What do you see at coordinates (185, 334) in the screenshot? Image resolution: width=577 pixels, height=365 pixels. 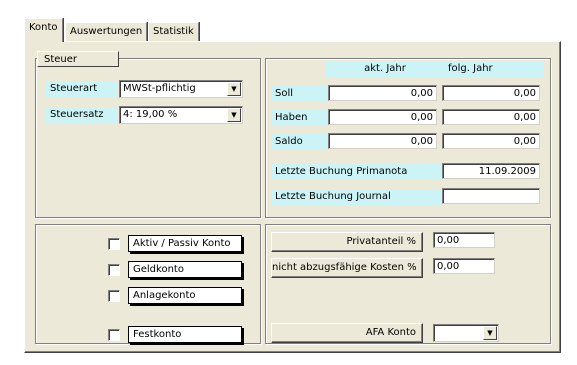 I see `festkonto-label: Festkonto` at bounding box center [185, 334].